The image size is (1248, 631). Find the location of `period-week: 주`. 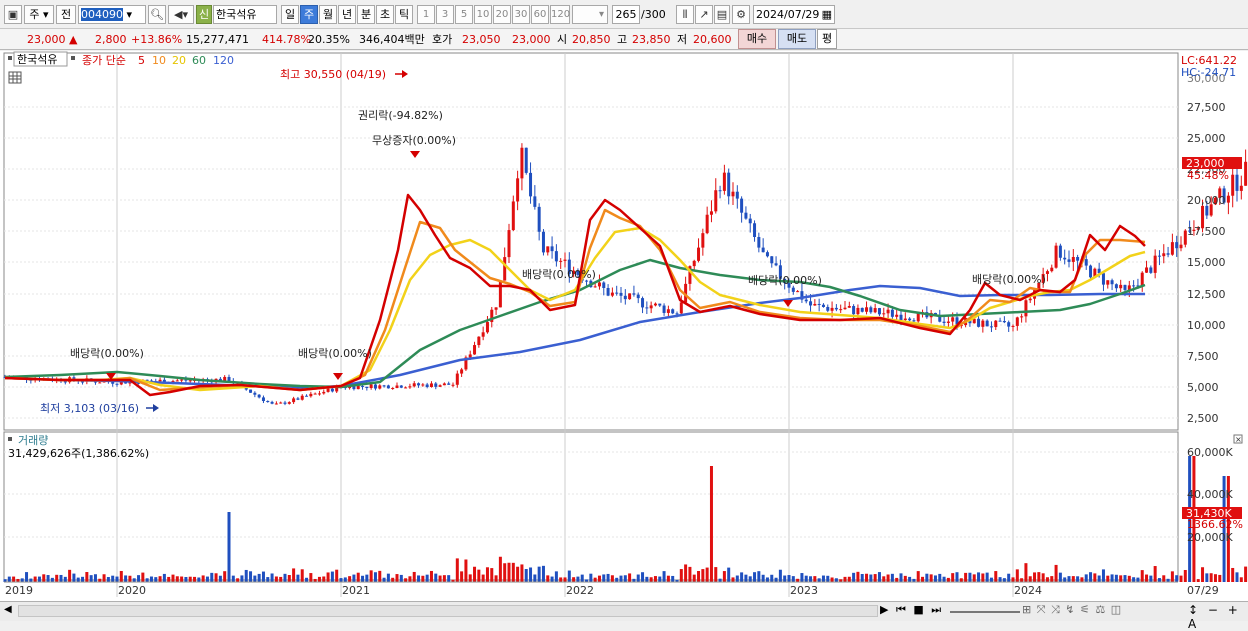

period-week: 주 is located at coordinates (309, 14).